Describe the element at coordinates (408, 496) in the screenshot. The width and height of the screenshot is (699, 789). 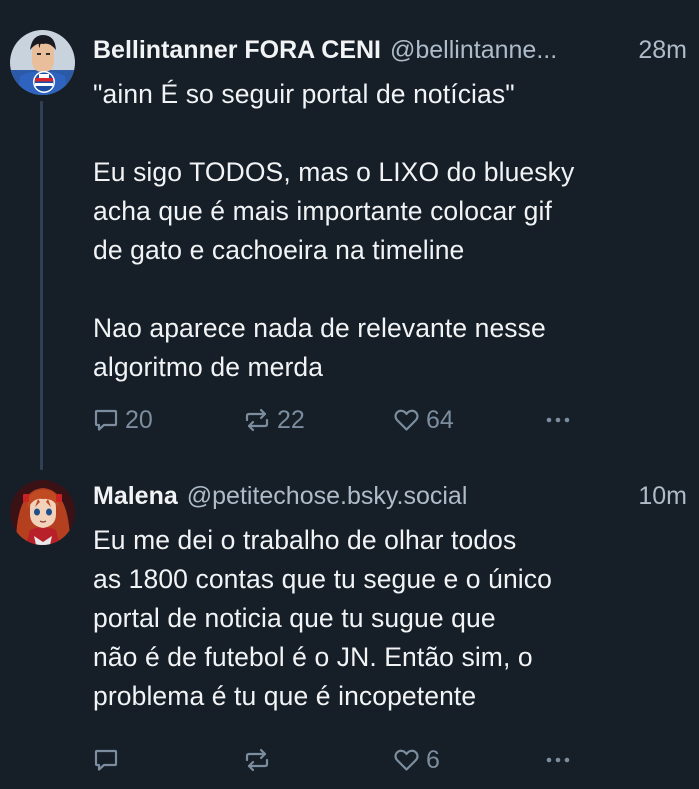
I see `author-handle: @petitechose.bsky.social` at that location.